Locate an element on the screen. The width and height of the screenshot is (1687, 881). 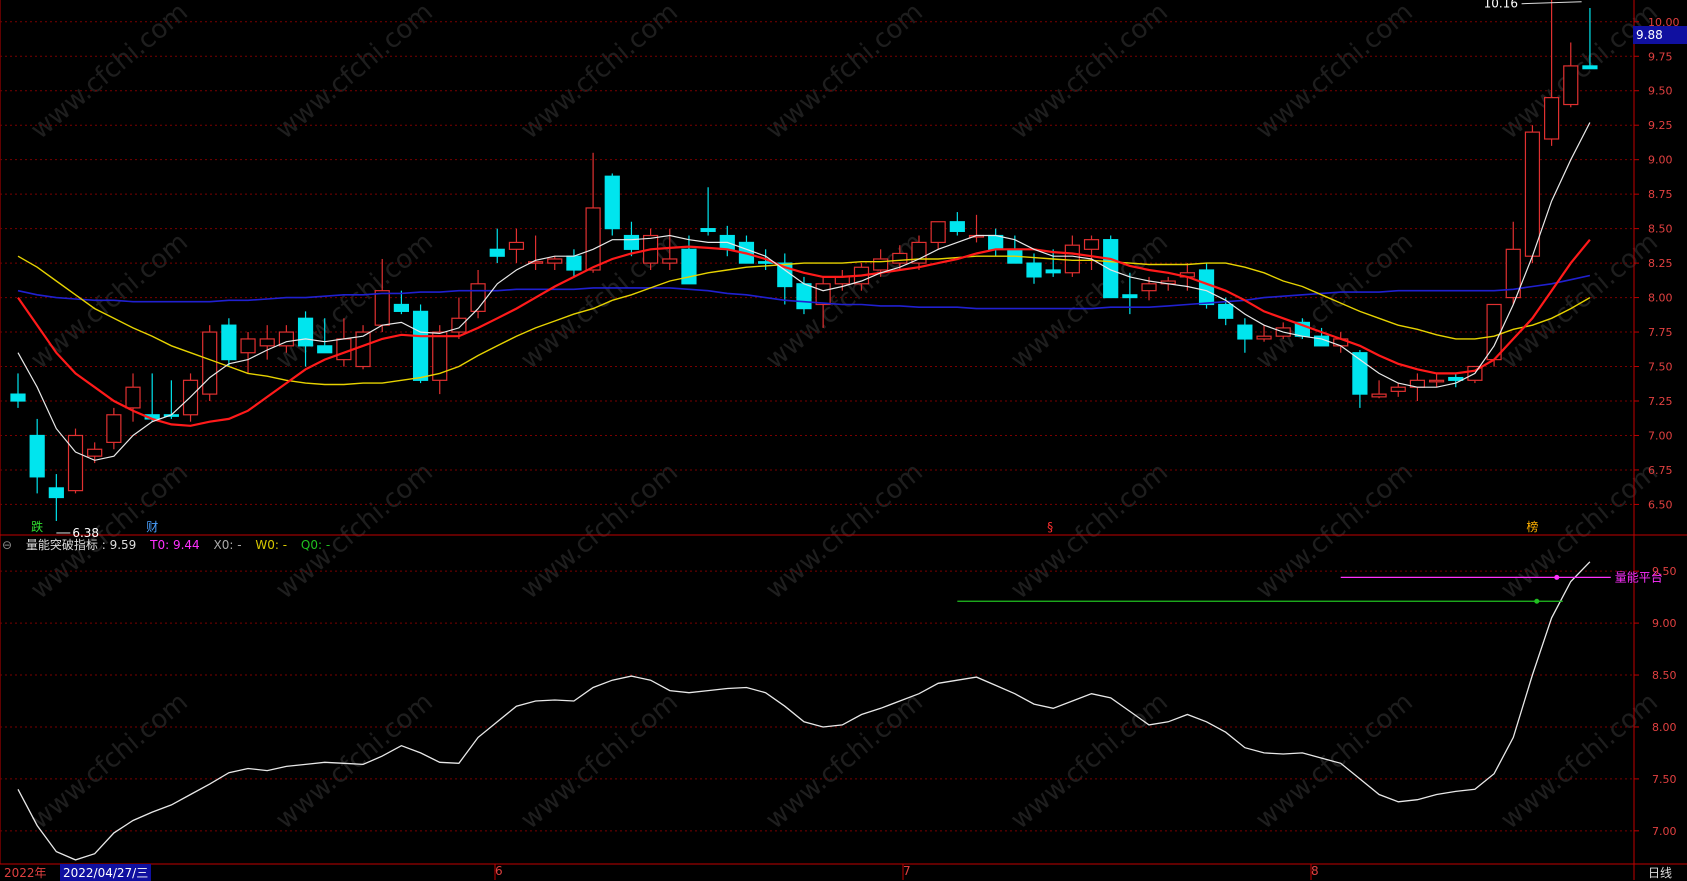
indicator-t0: T0: 9.44 is located at coordinates (175, 545).